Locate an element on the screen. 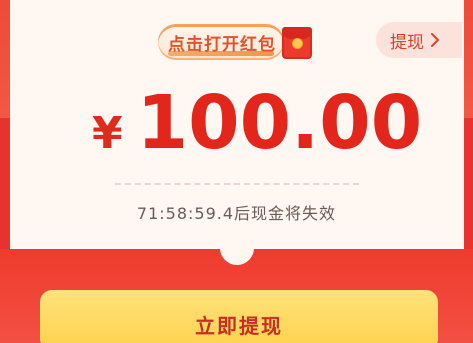 This screenshot has width=473, height=343. red-envelope-icon is located at coordinates (297, 43).